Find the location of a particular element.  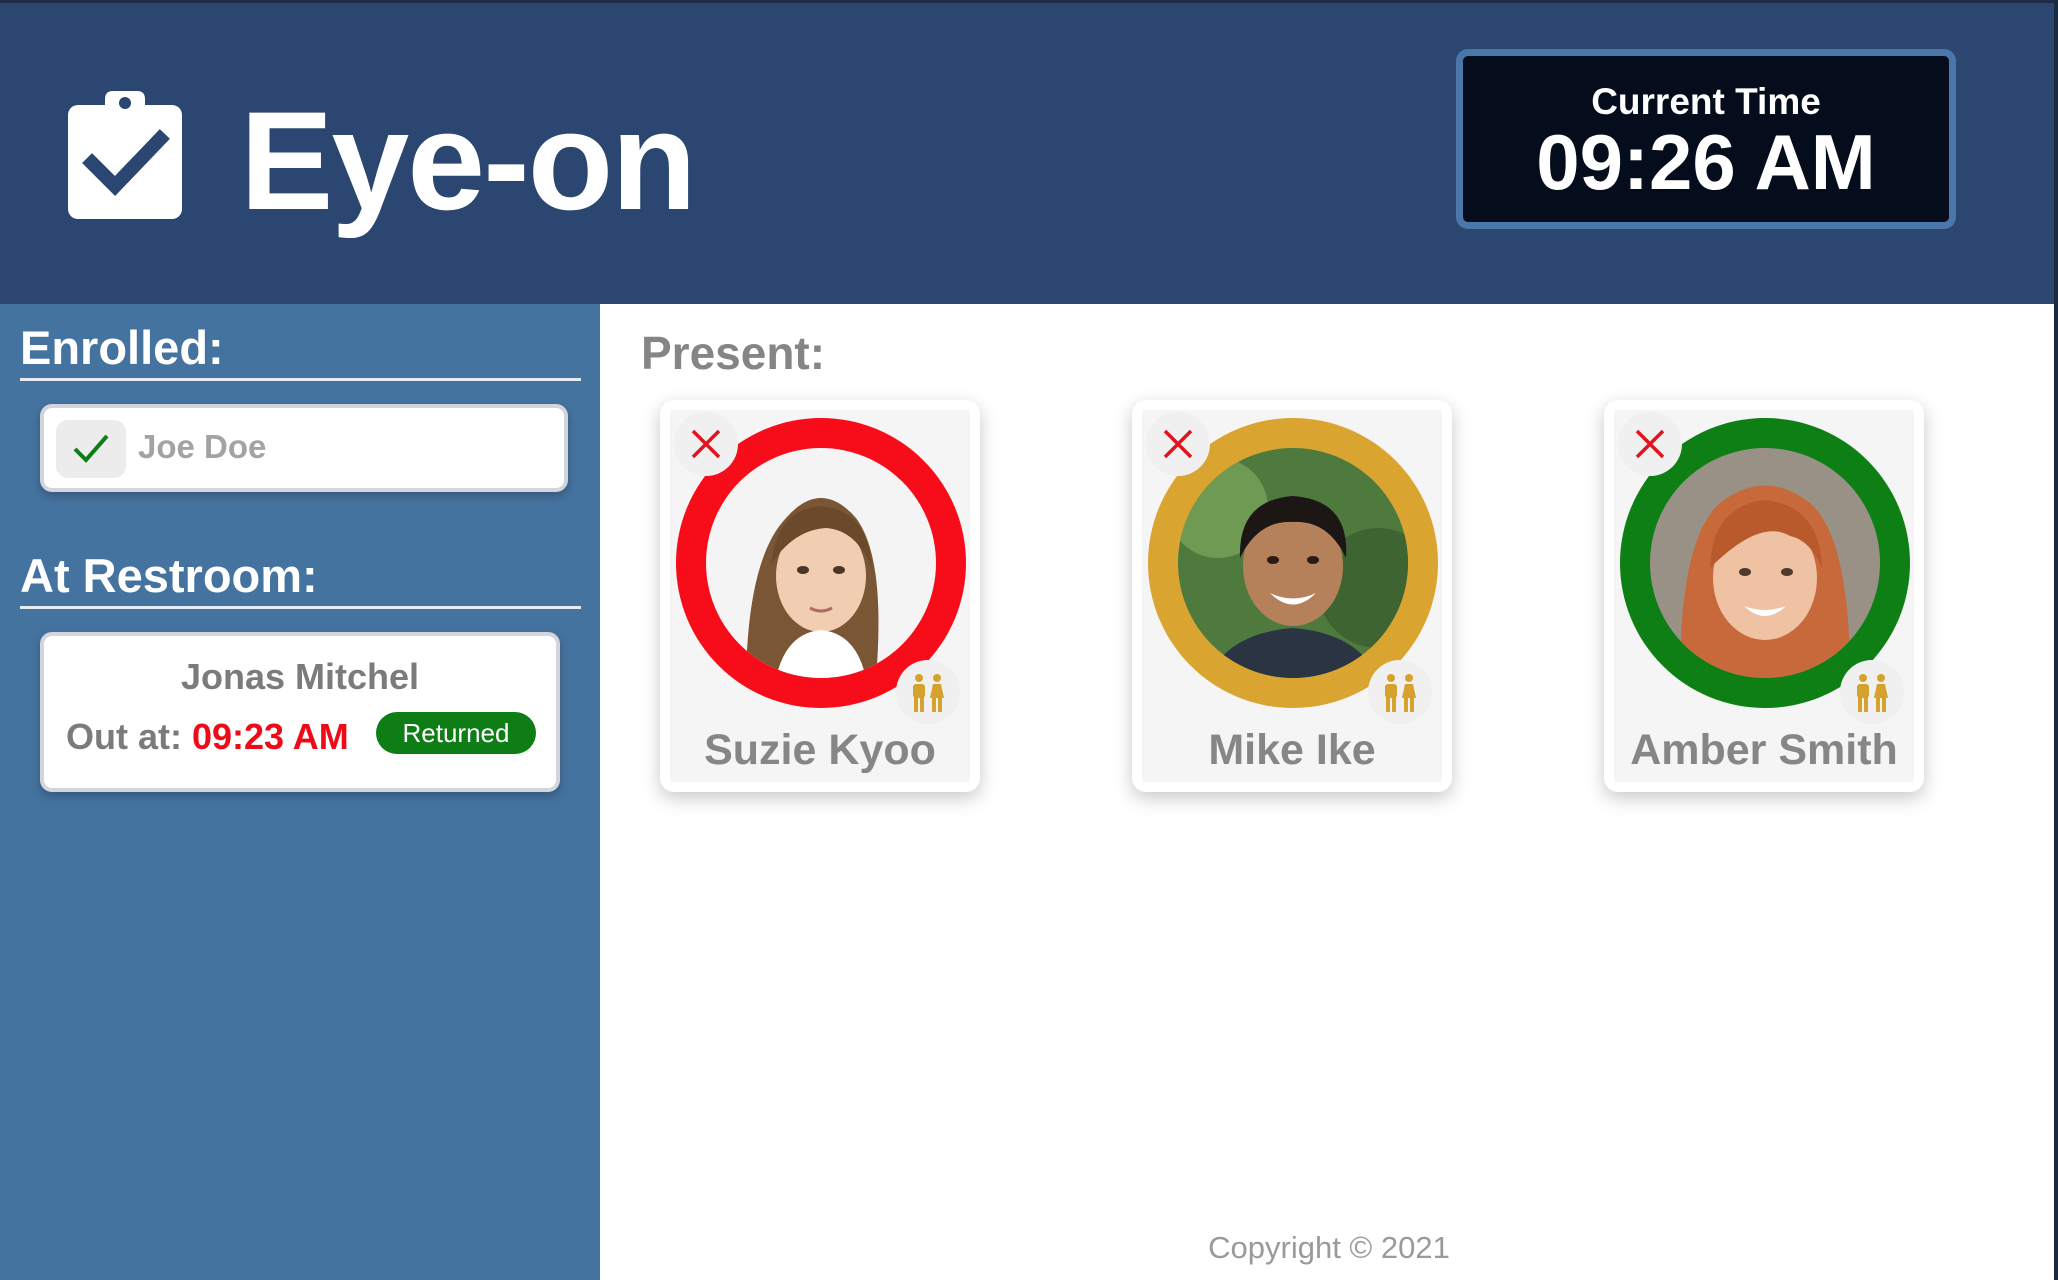

enrolled-heading: Enrolled: is located at coordinates (300, 351).